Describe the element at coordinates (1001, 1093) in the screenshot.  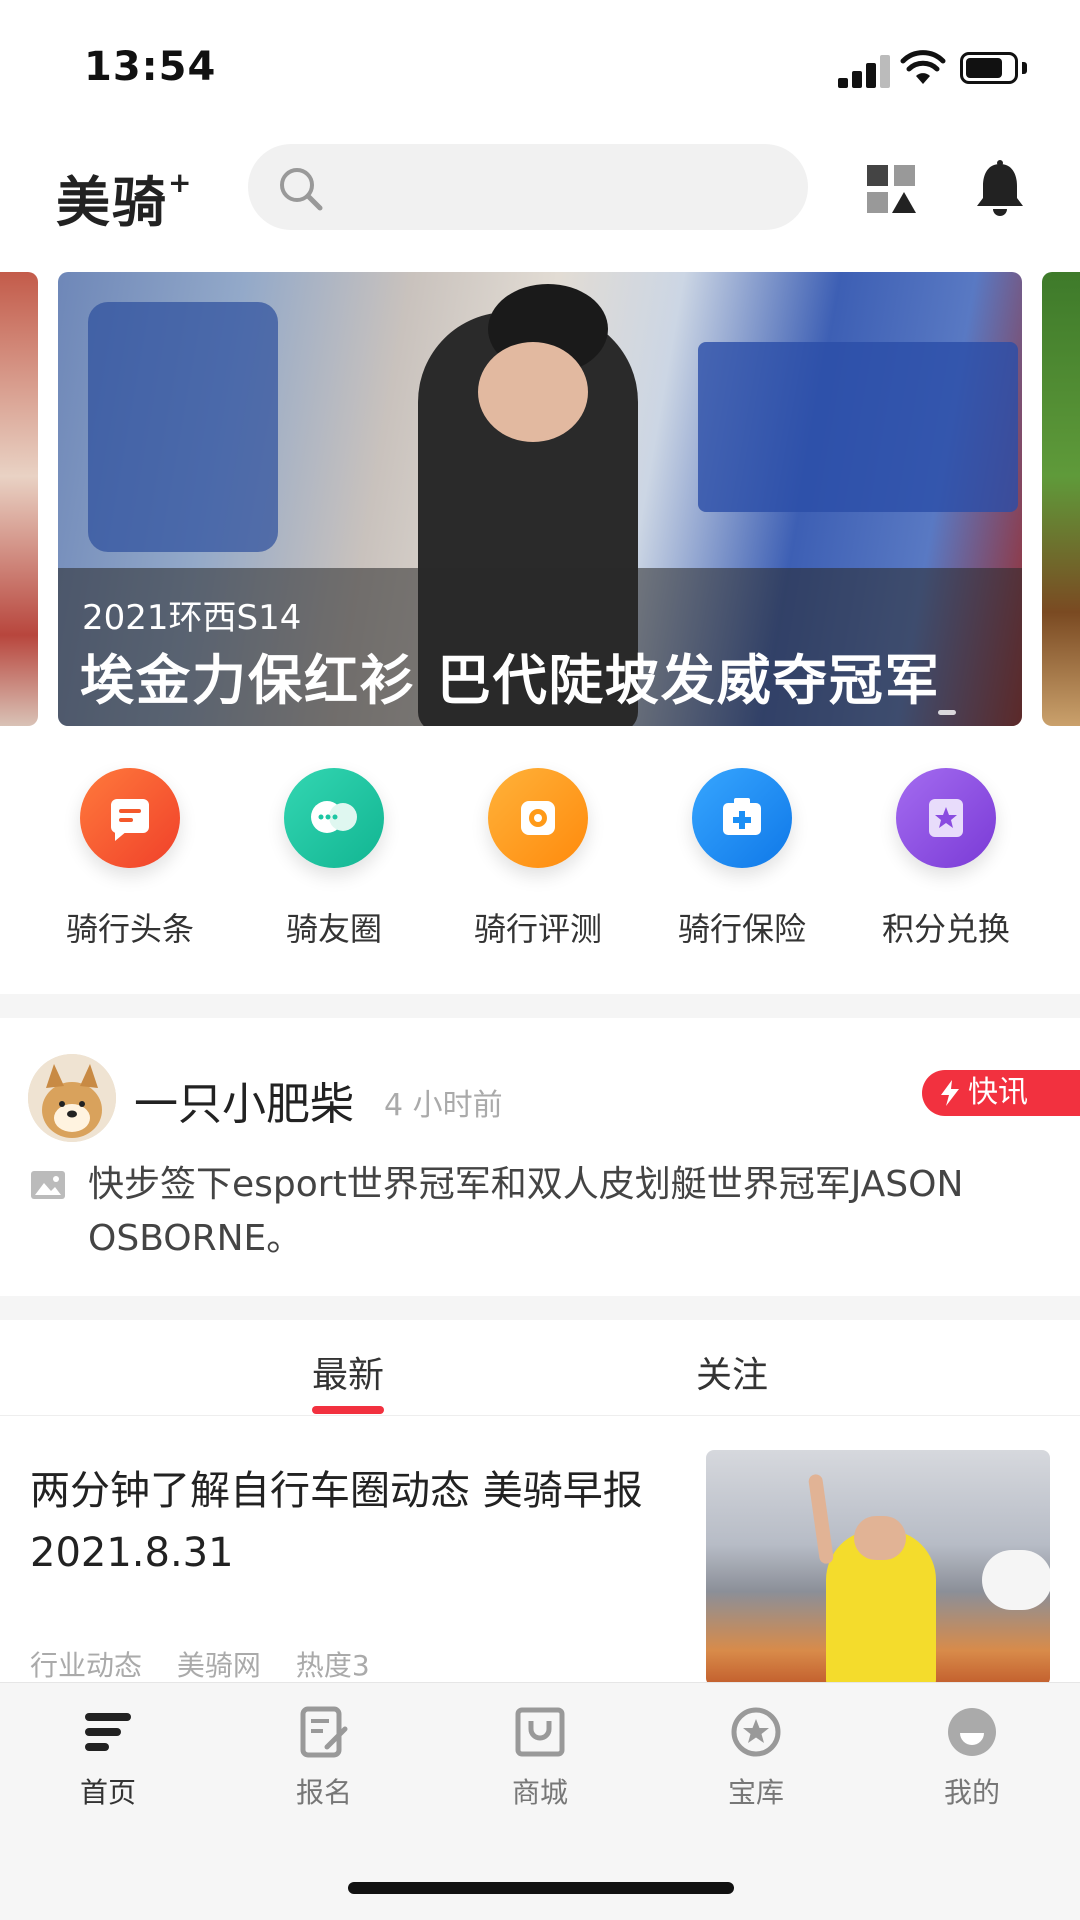
I see `flash-news-badge: 快讯` at that location.